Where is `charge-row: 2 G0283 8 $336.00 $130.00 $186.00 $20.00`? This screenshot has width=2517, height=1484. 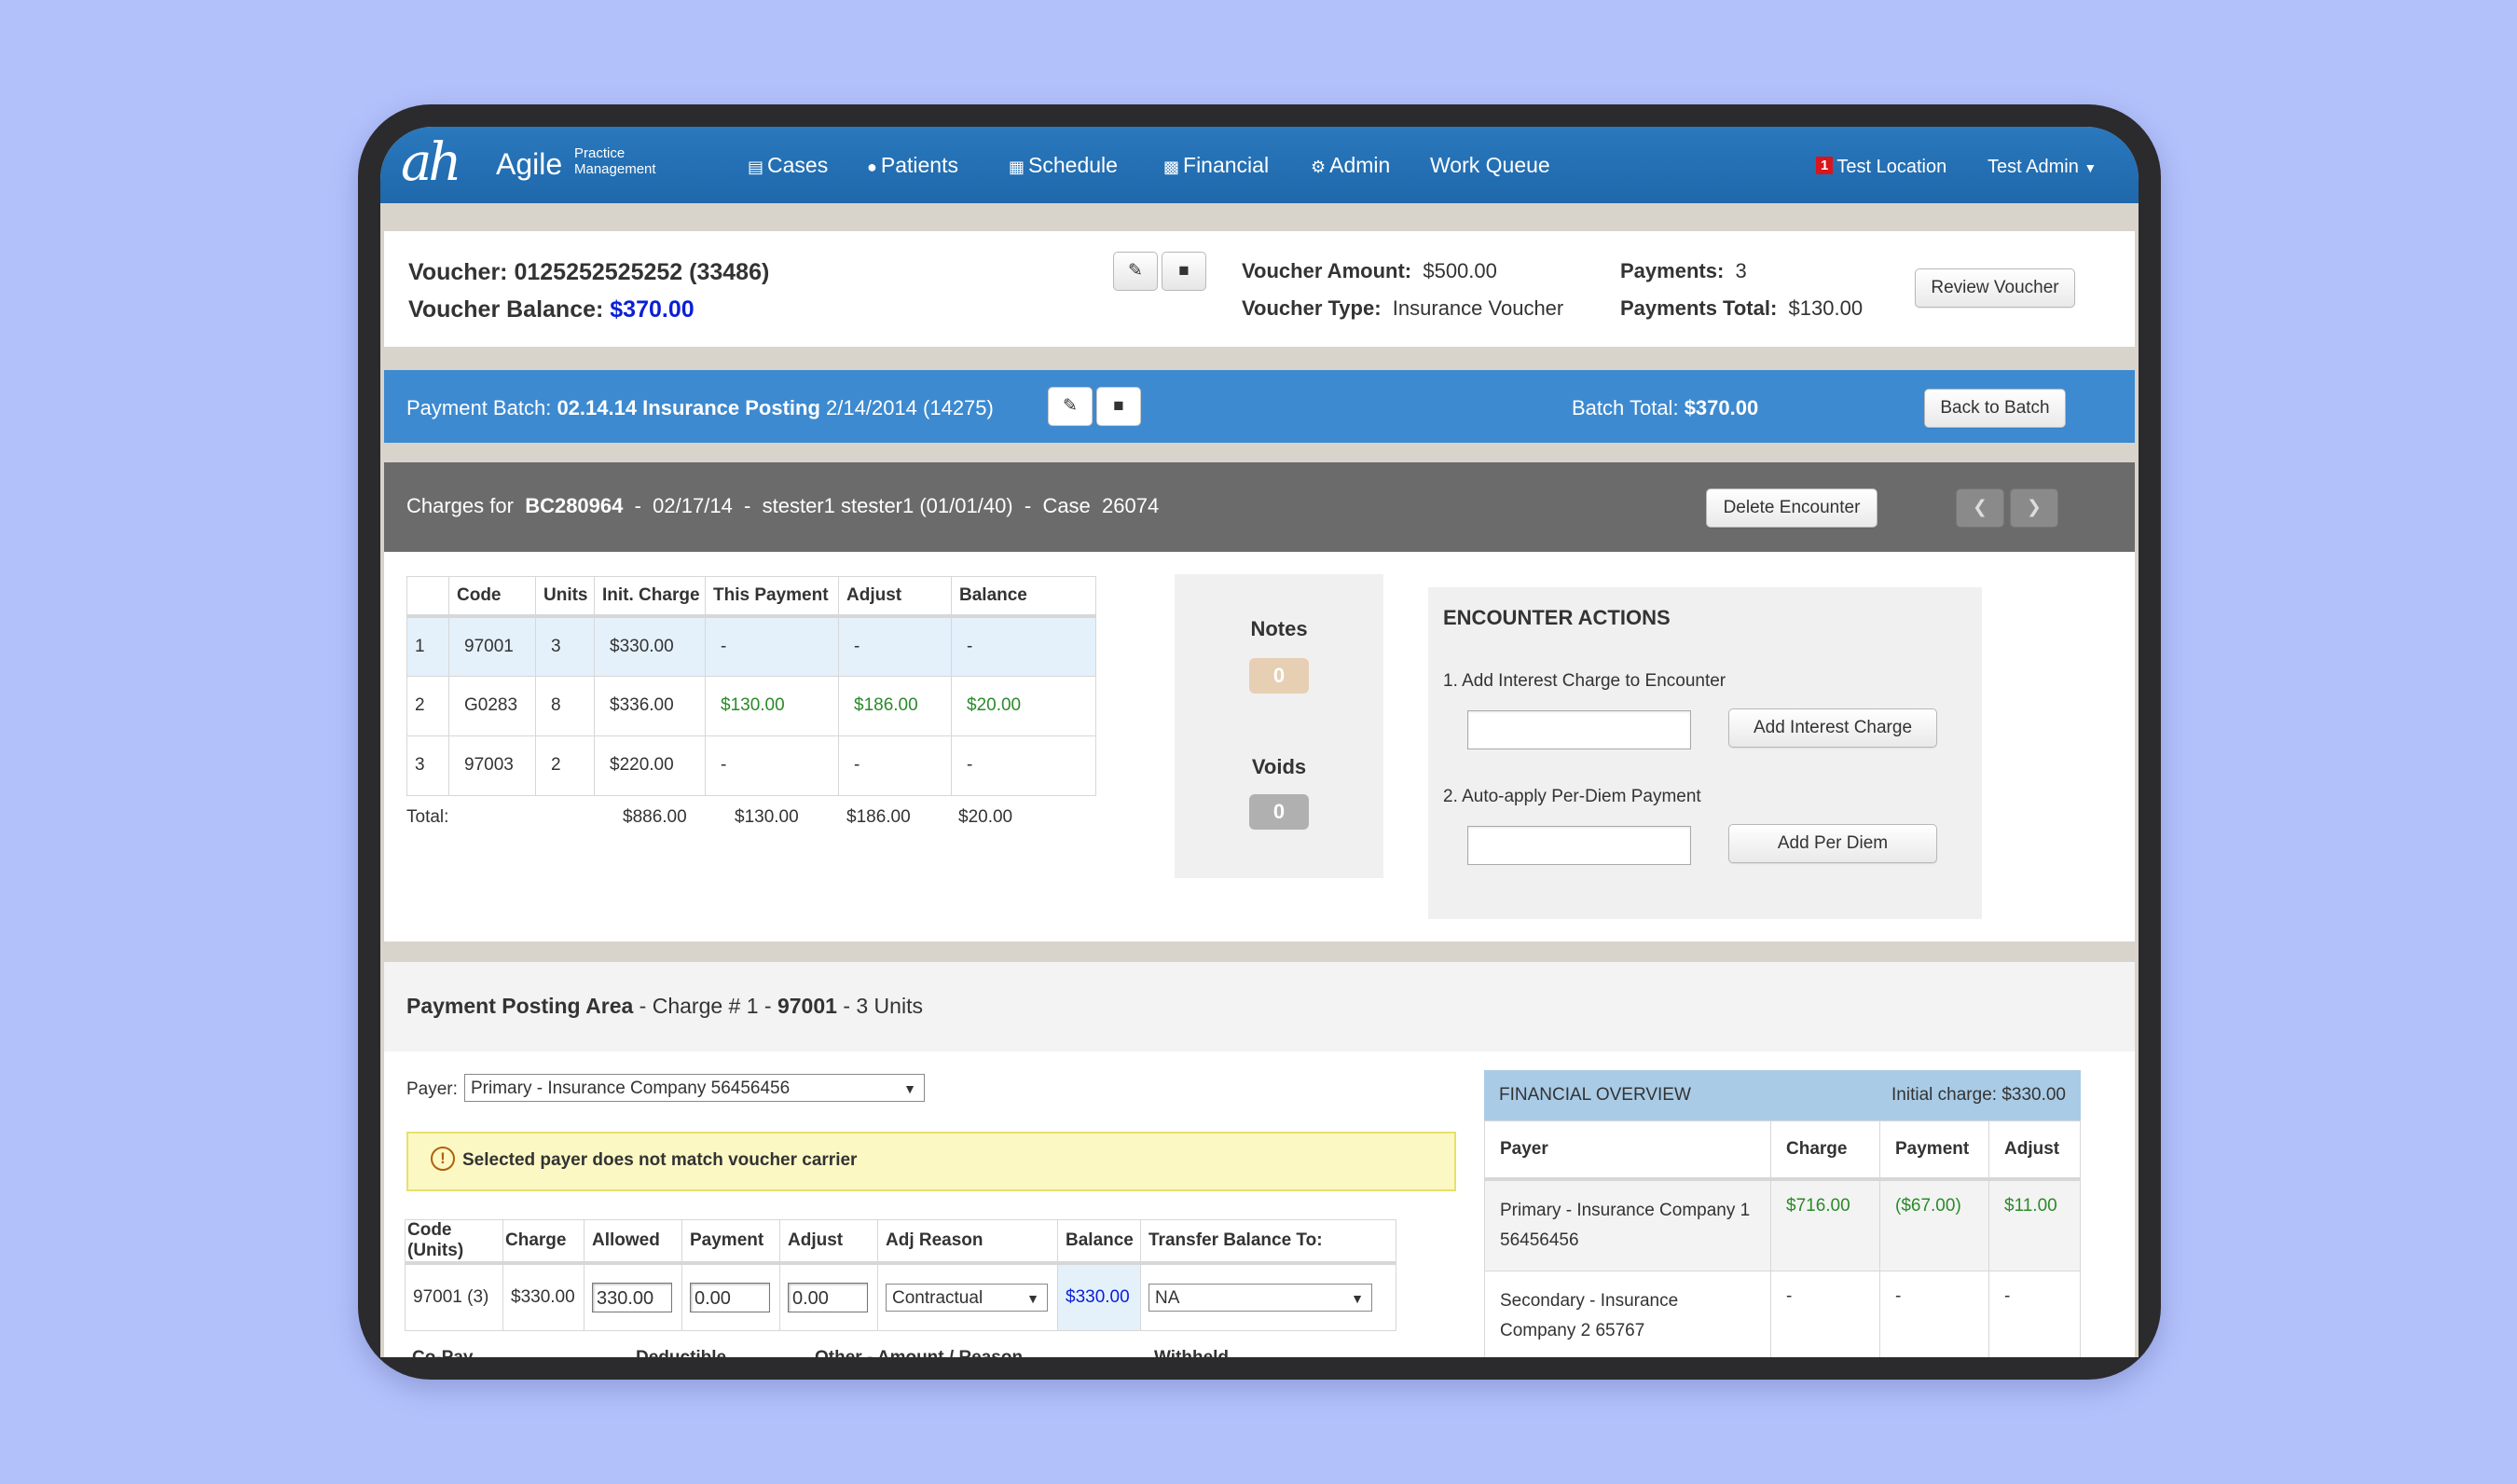 charge-row: 2 G0283 8 $336.00 $130.00 $186.00 $20.00 is located at coordinates (751, 705).